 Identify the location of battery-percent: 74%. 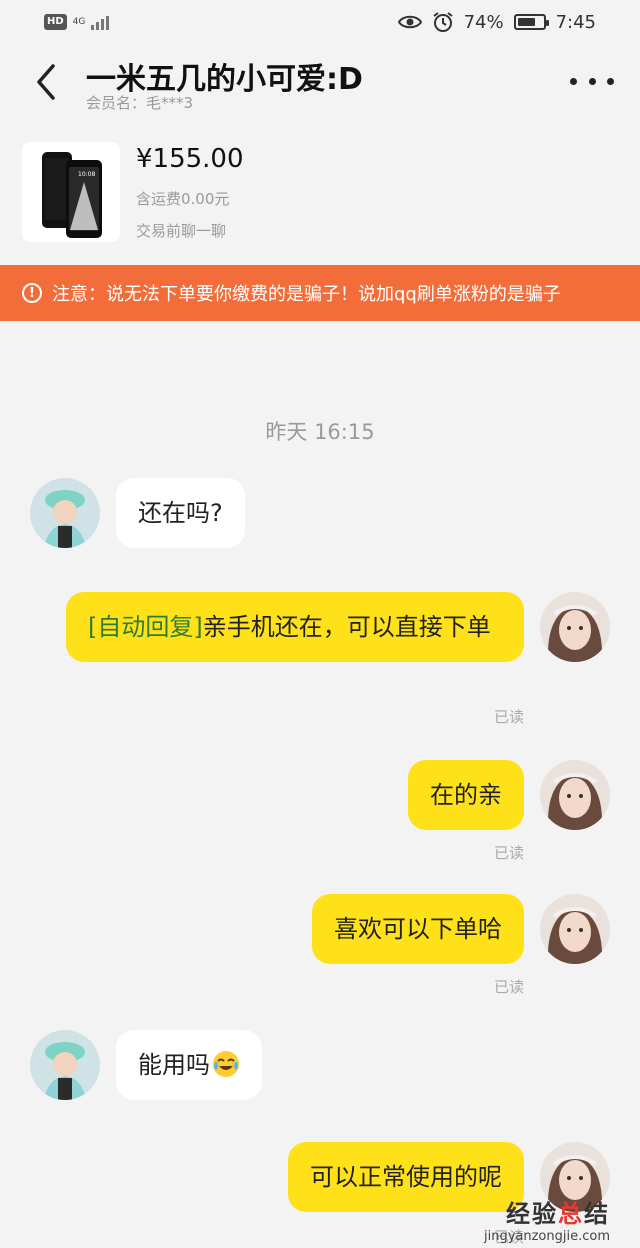
(483, 22).